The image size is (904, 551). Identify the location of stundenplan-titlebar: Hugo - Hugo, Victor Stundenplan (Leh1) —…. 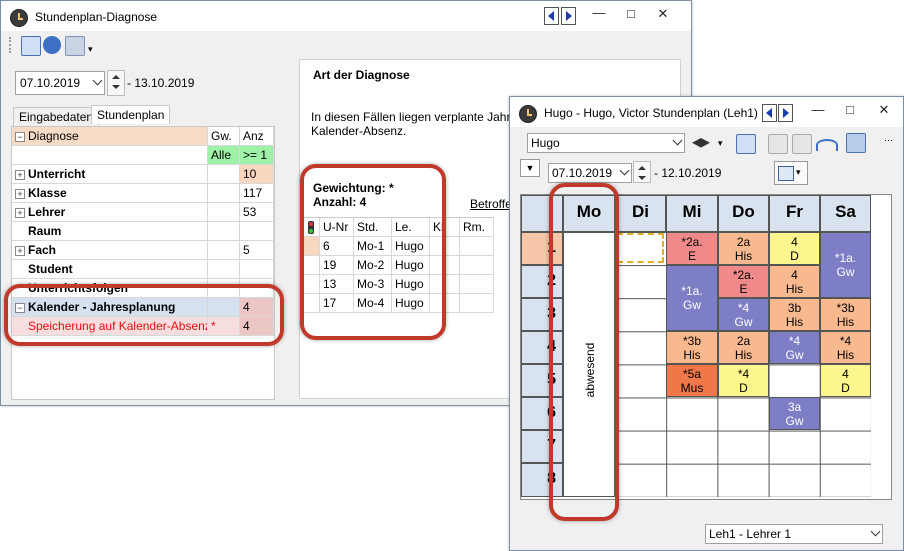
(706, 112).